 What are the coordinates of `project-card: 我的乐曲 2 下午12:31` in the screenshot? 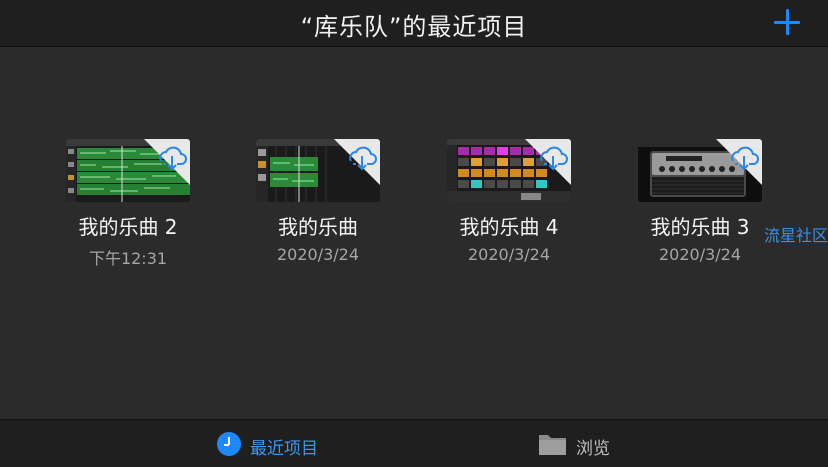 It's located at (128, 204).